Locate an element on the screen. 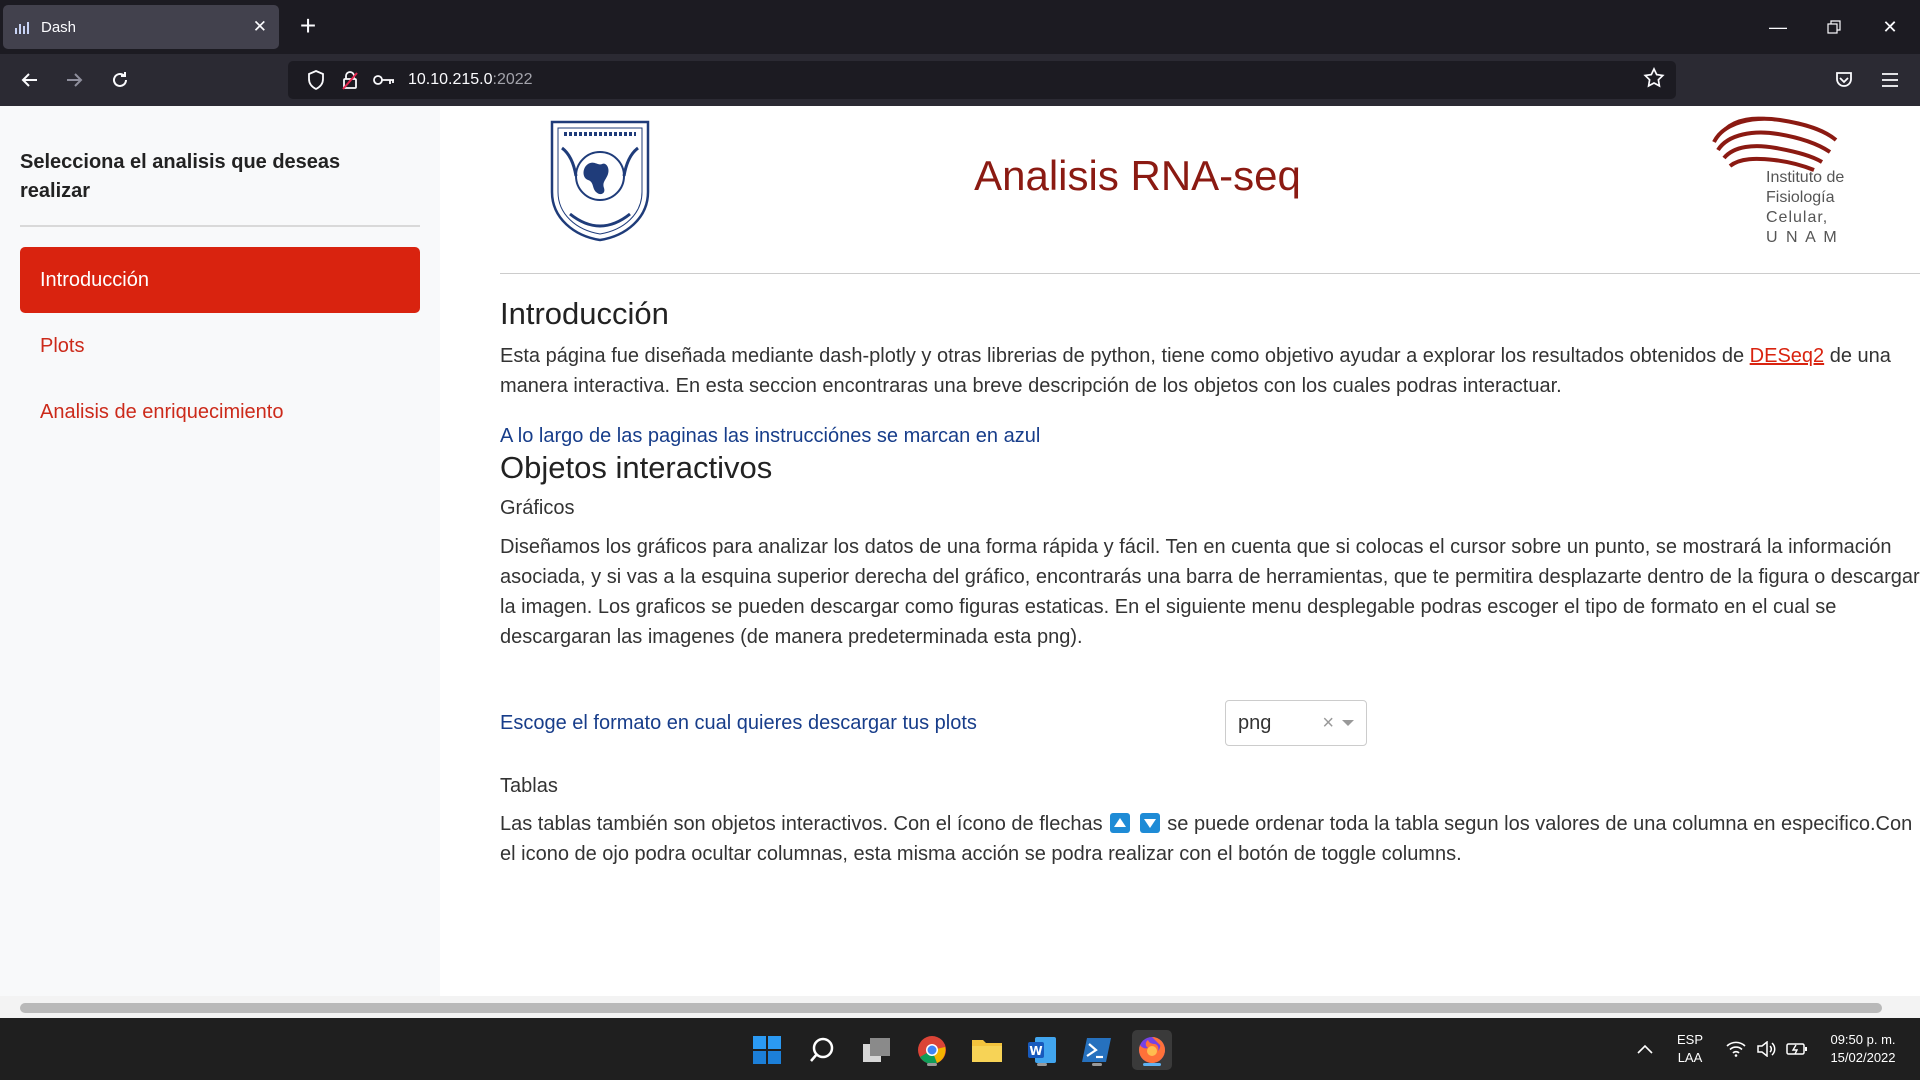 The image size is (1920, 1080). dash-favicon-icon is located at coordinates (23, 27).